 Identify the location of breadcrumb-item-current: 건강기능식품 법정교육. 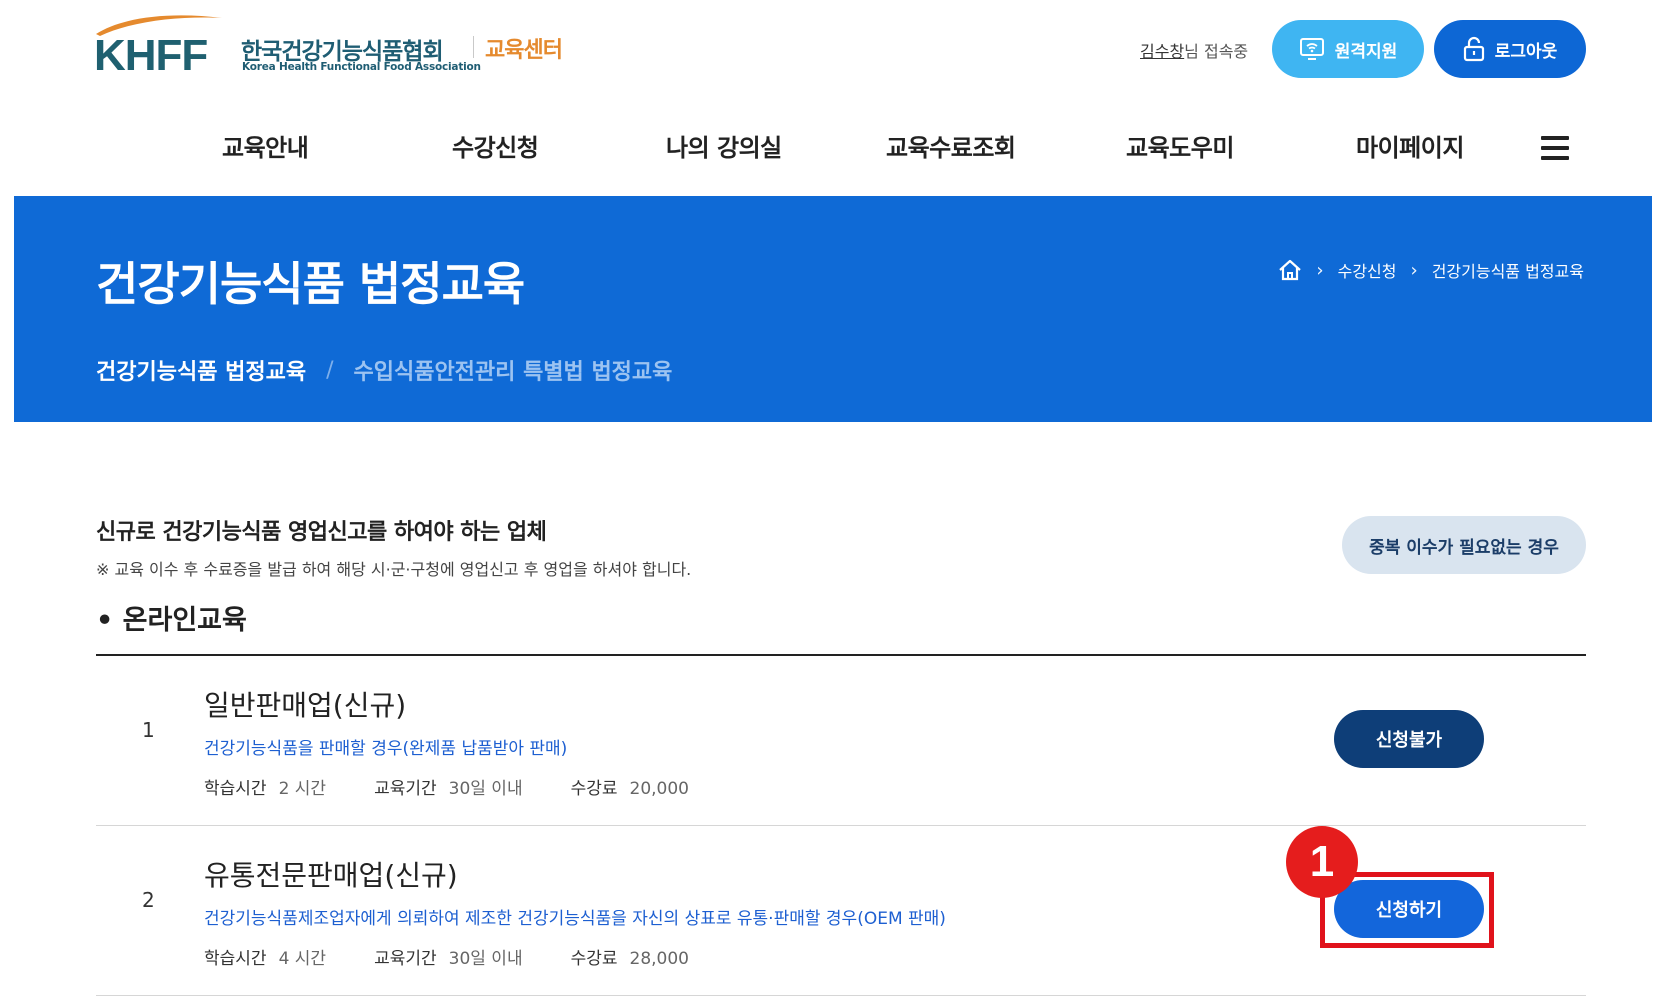
(1508, 270).